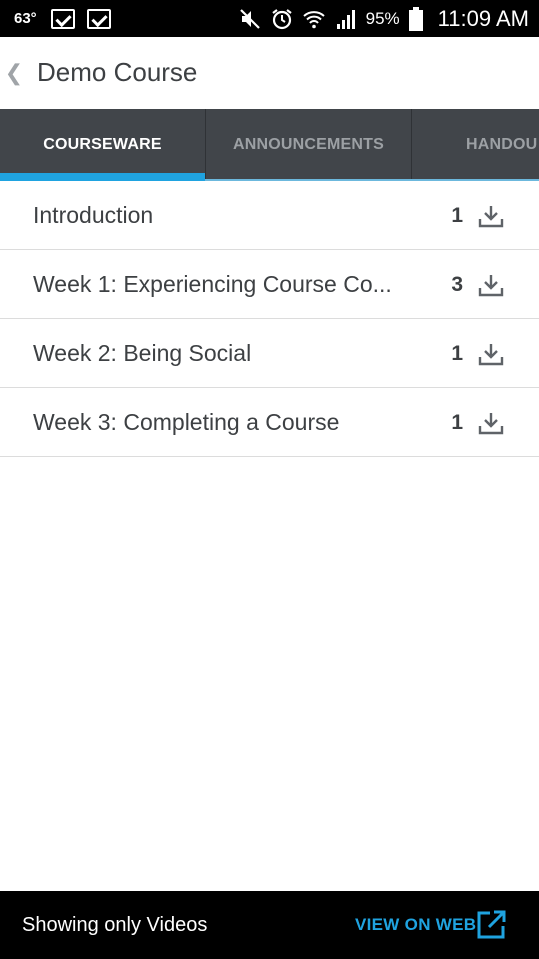 This screenshot has height=959, width=539. What do you see at coordinates (345, 19) in the screenshot?
I see `signal-icon` at bounding box center [345, 19].